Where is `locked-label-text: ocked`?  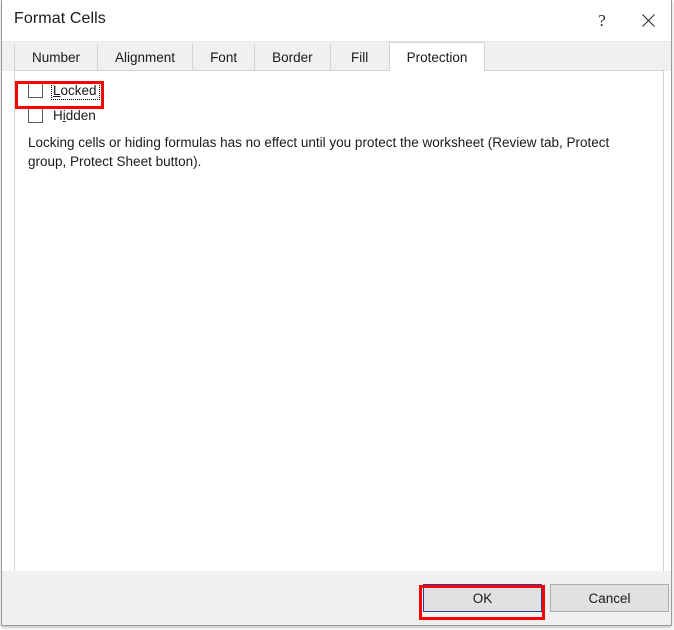
locked-label-text: ocked is located at coordinates (78, 90).